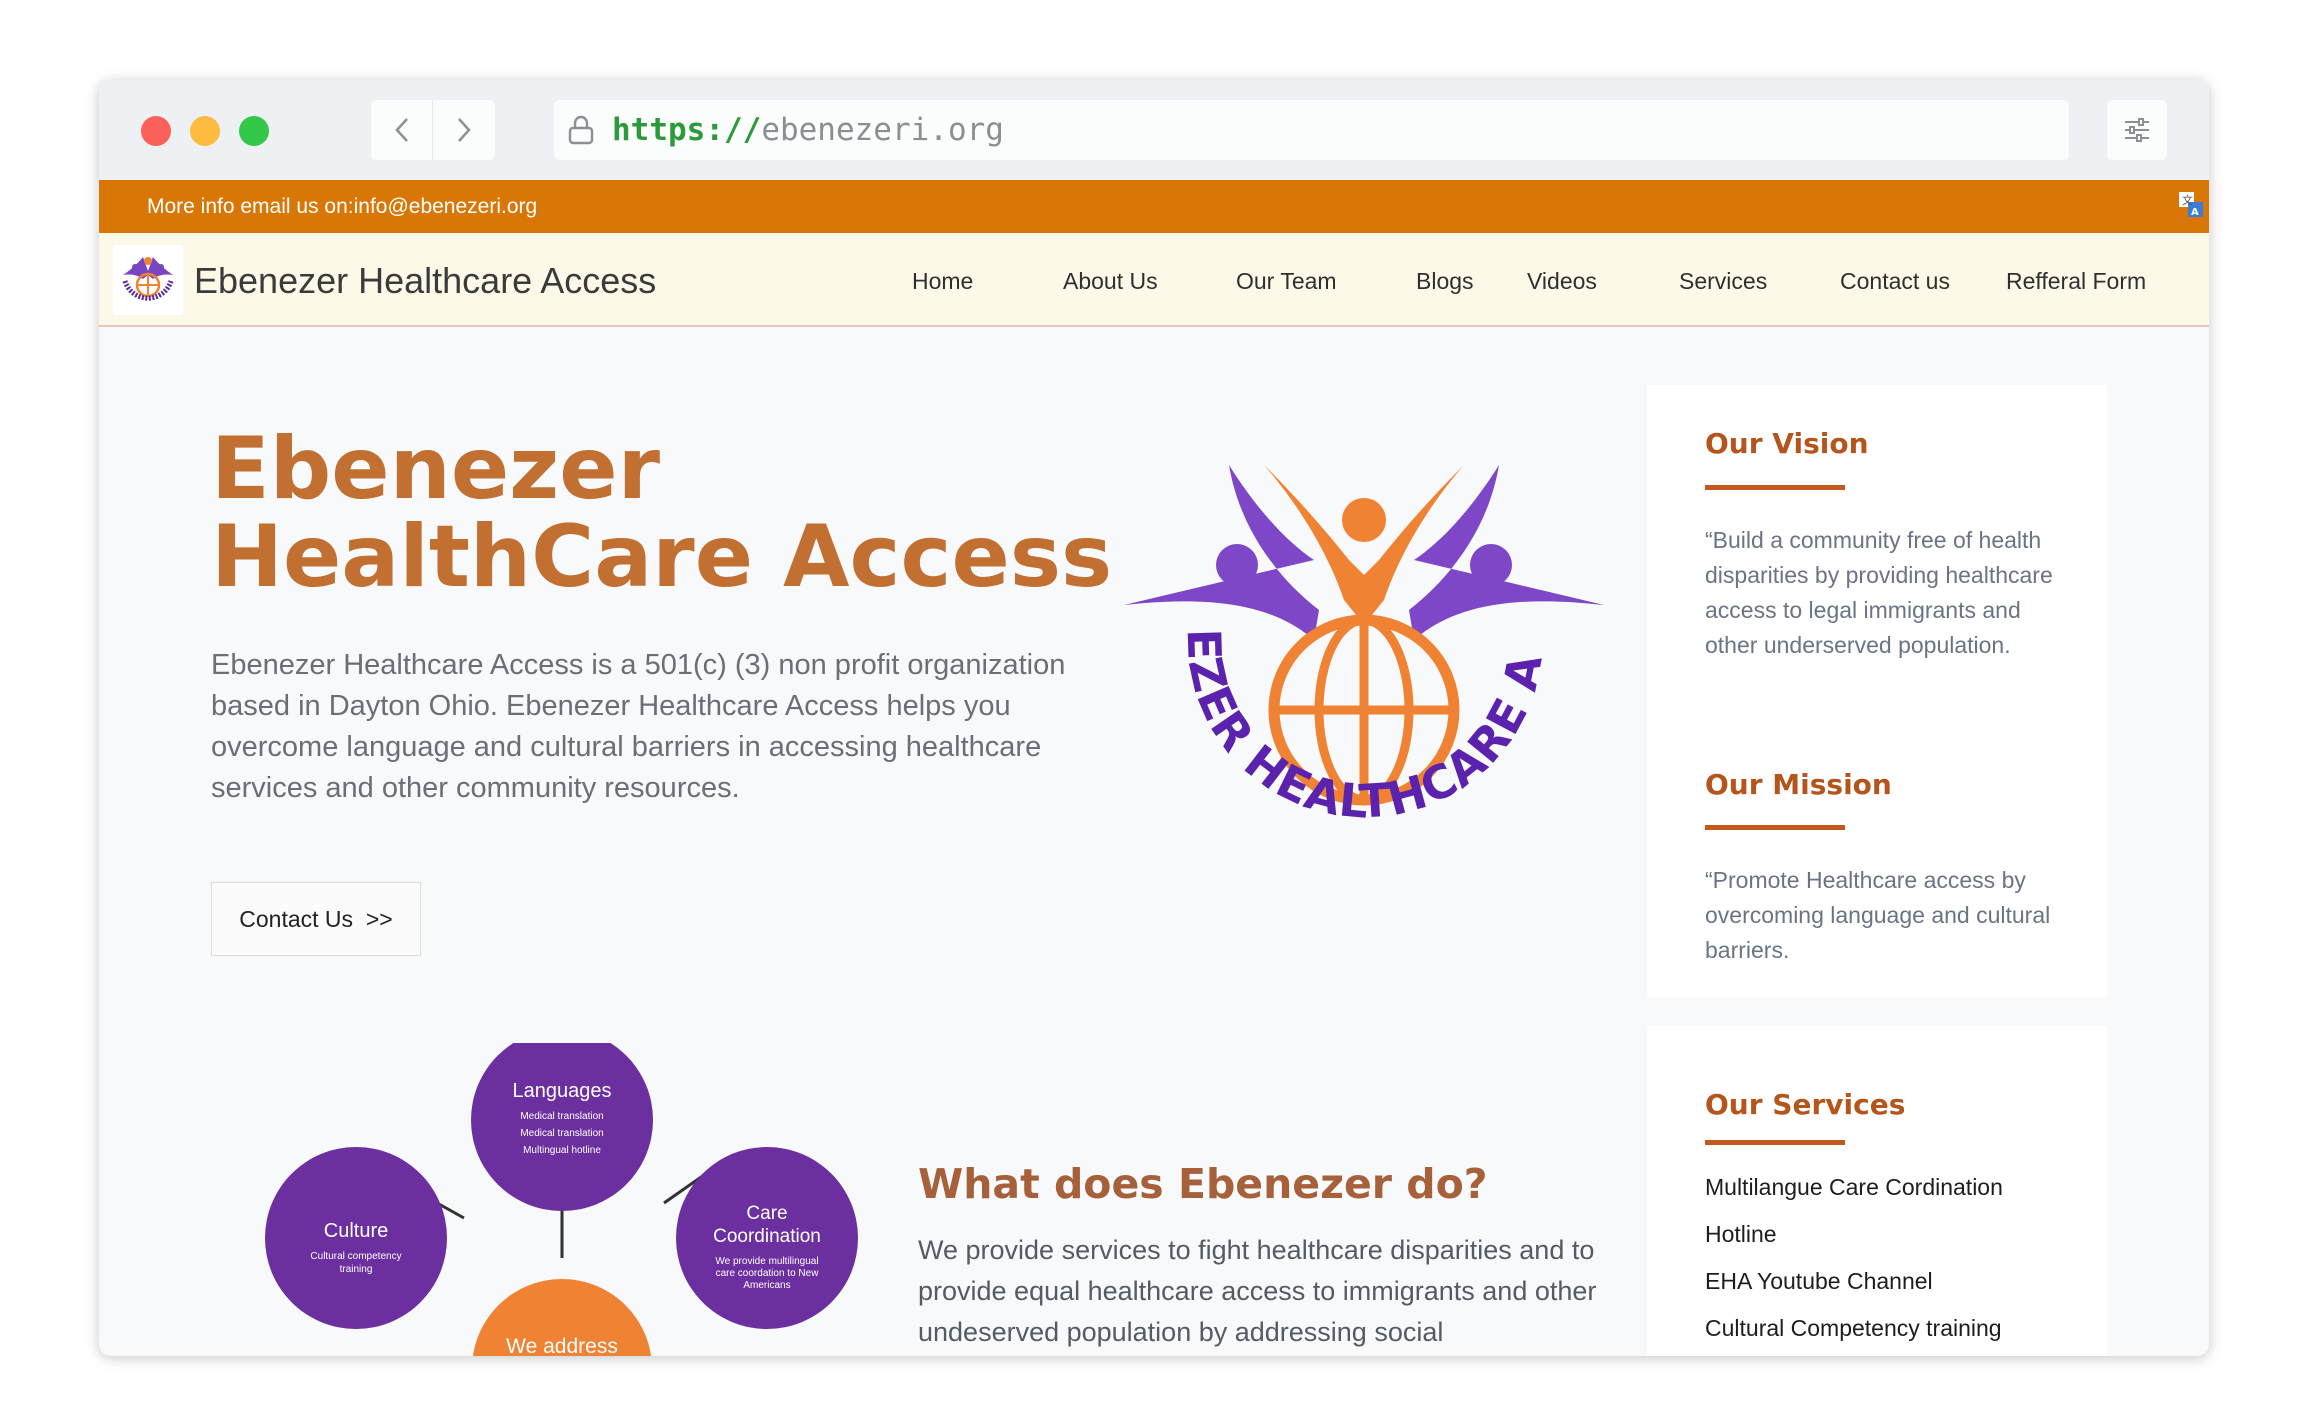 Image resolution: width=2300 pixels, height=1427 pixels. What do you see at coordinates (766, 1261) in the screenshot?
I see `care-line1: We provide multilingual` at bounding box center [766, 1261].